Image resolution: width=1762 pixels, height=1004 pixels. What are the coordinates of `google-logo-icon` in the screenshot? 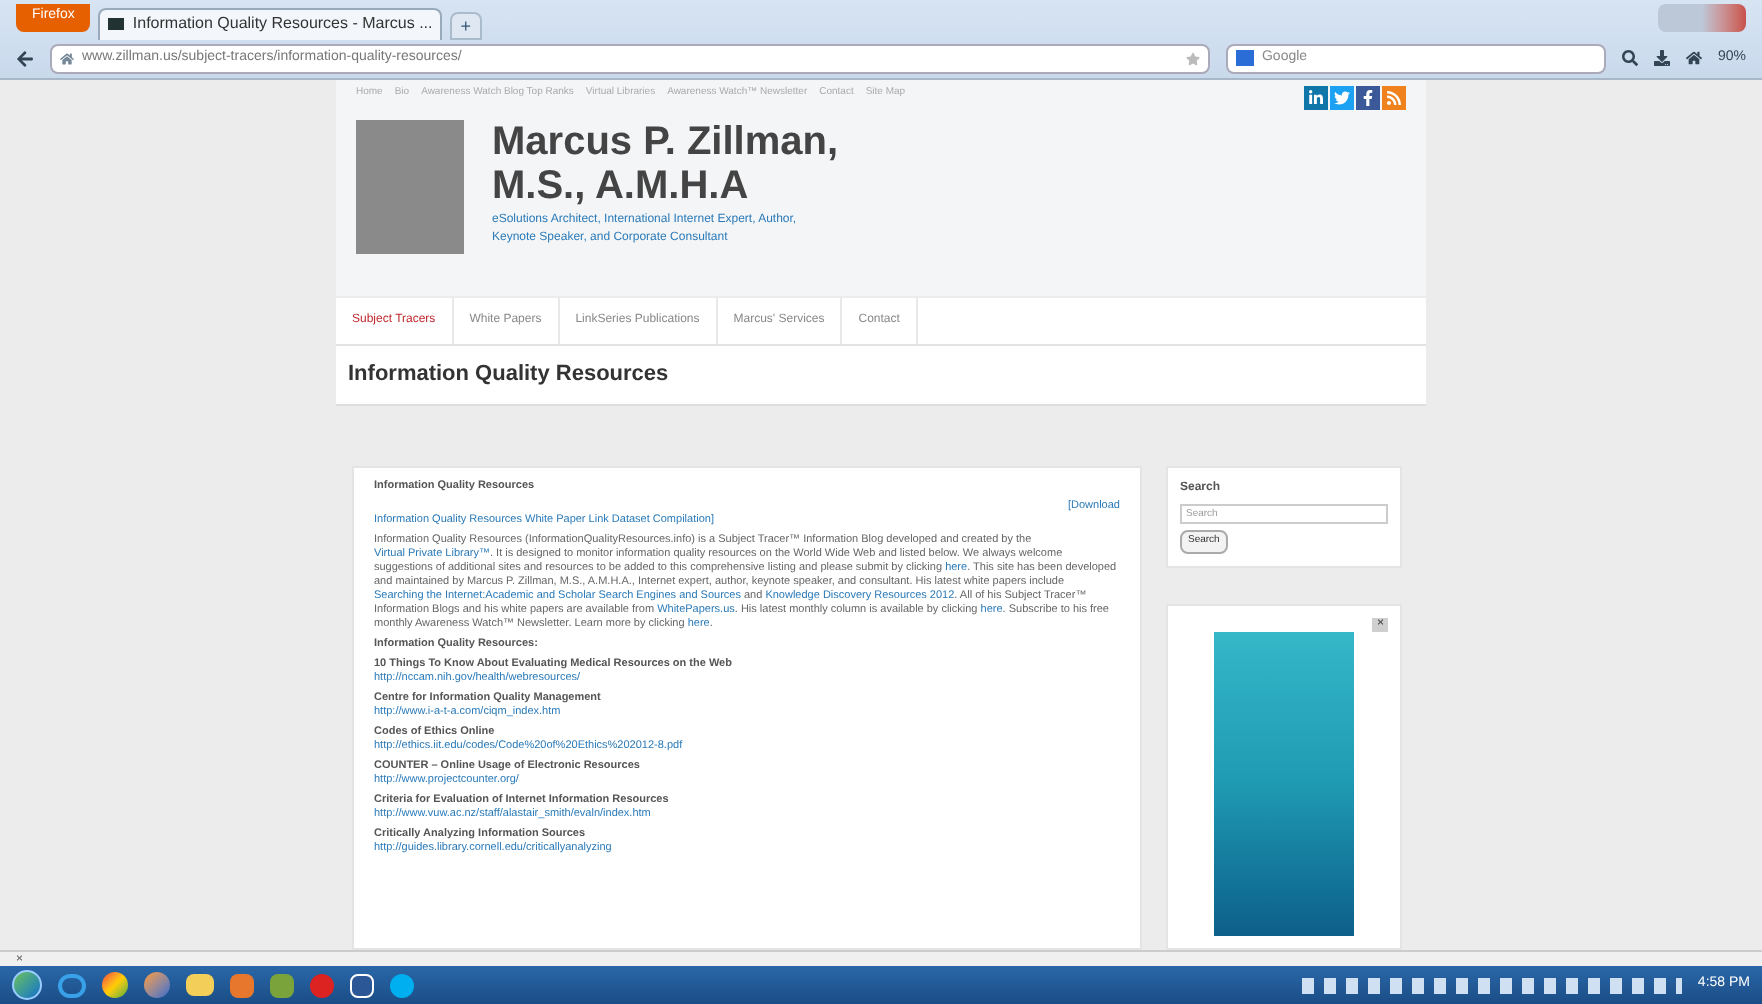 It's located at (1244, 58).